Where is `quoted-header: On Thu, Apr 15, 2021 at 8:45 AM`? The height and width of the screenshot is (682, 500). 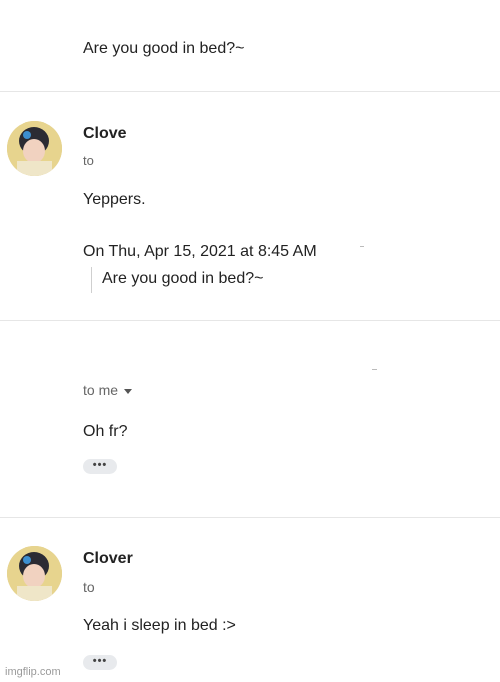 quoted-header: On Thu, Apr 15, 2021 at 8:45 AM is located at coordinates (200, 251).